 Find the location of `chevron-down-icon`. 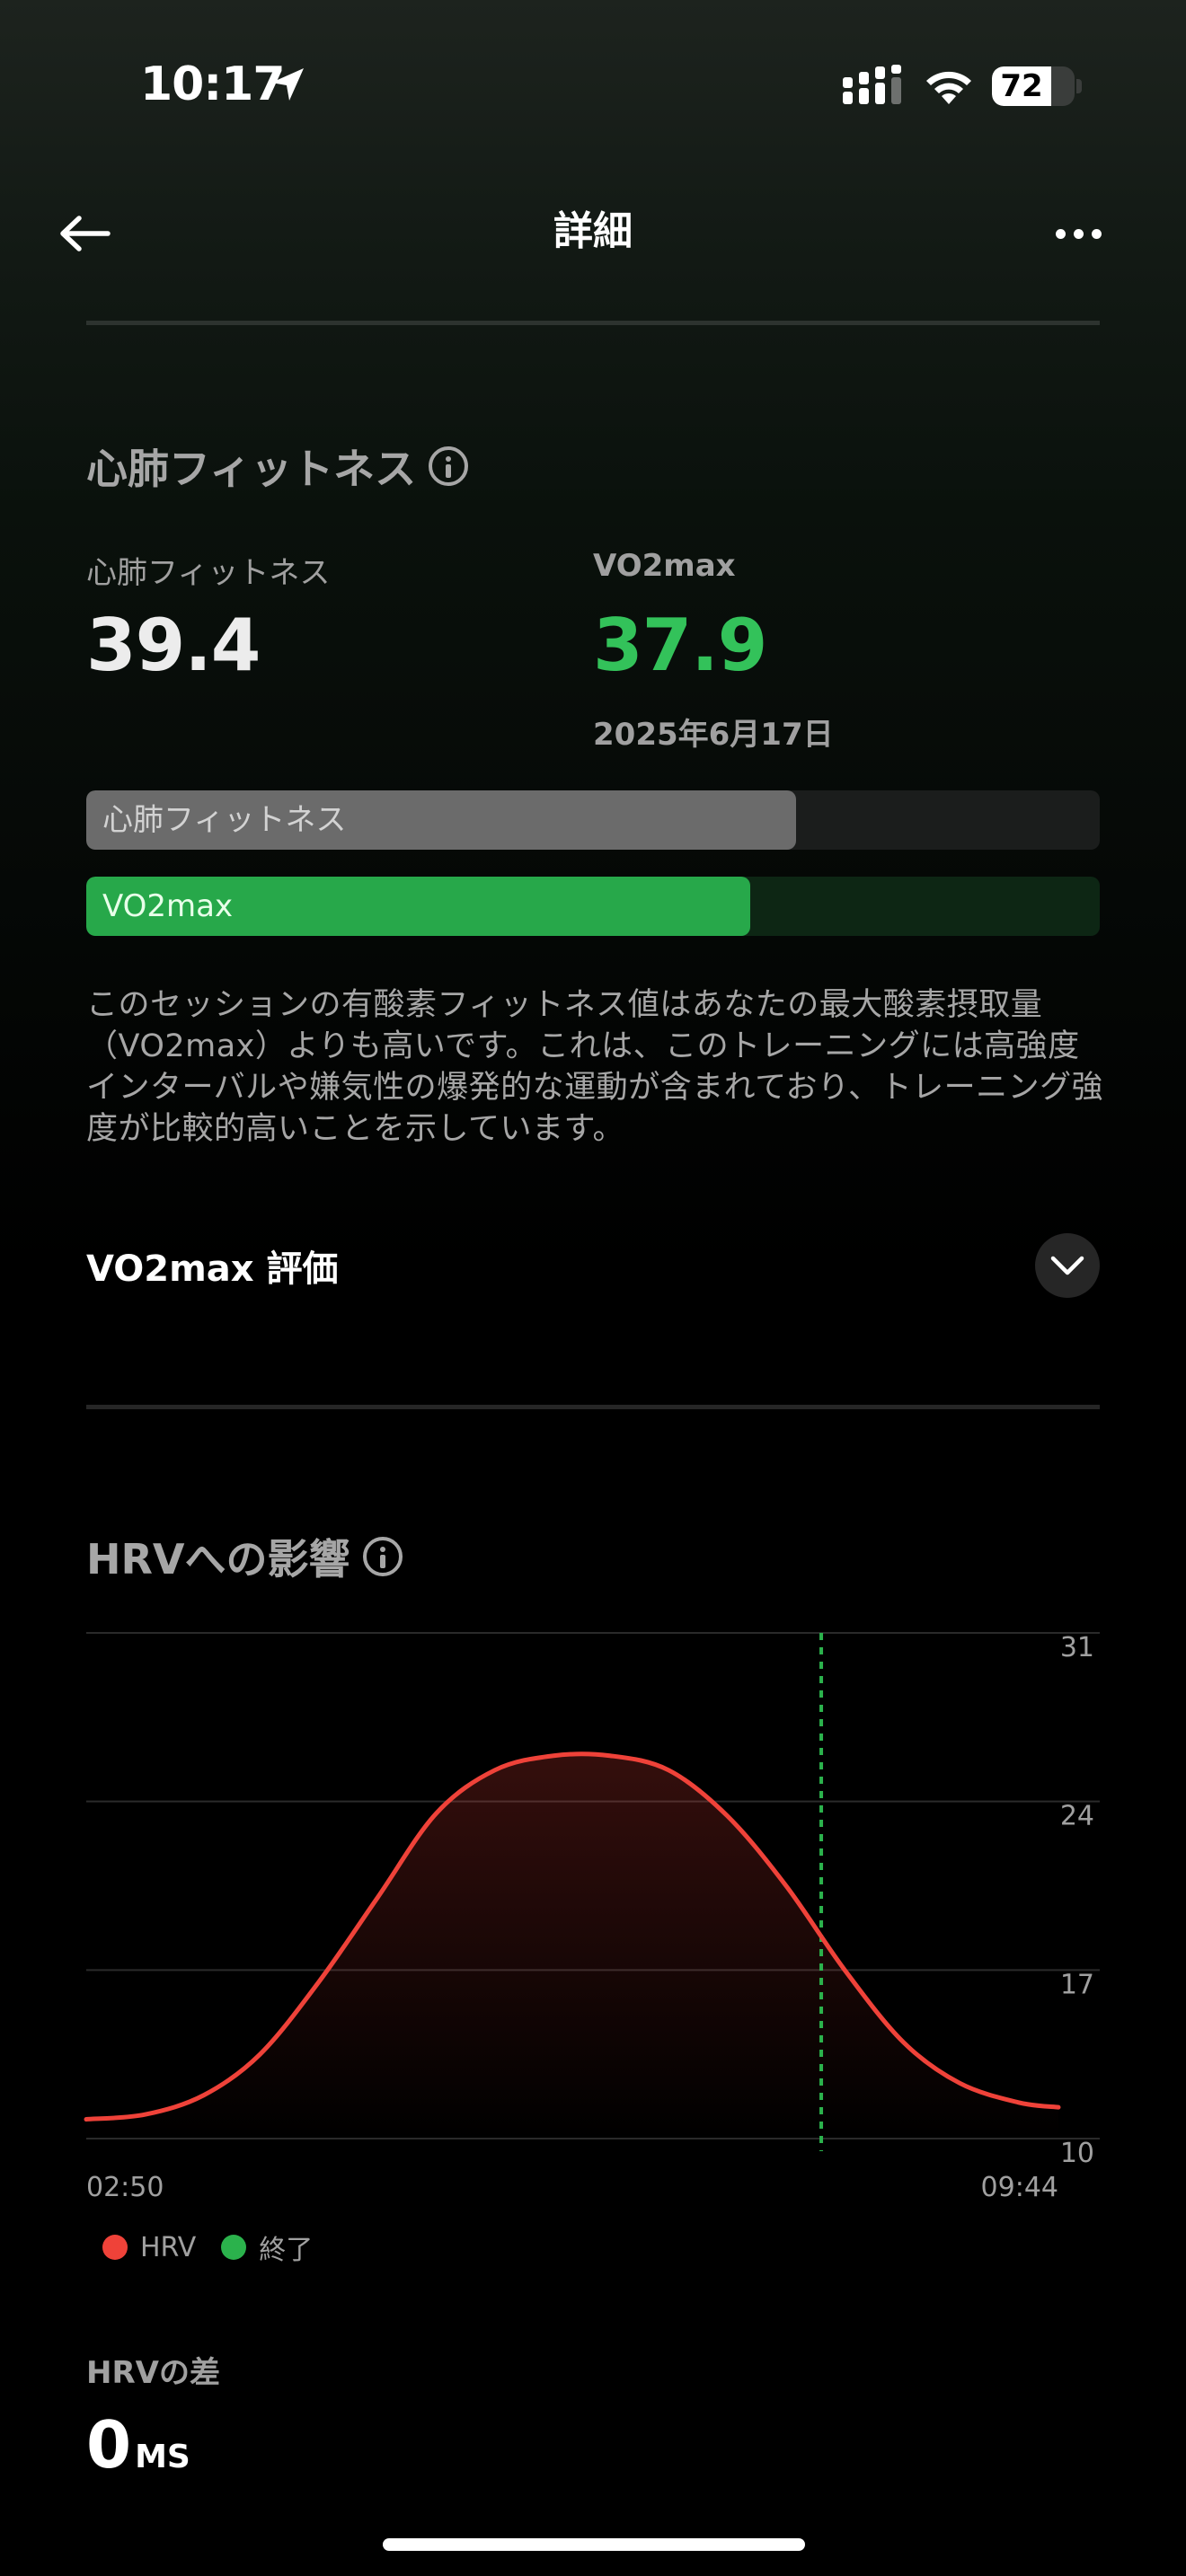

chevron-down-icon is located at coordinates (1067, 1265).